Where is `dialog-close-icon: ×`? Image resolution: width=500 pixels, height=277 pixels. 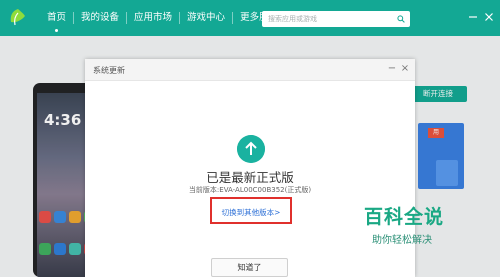
dialog-close-icon: × is located at coordinates (405, 69).